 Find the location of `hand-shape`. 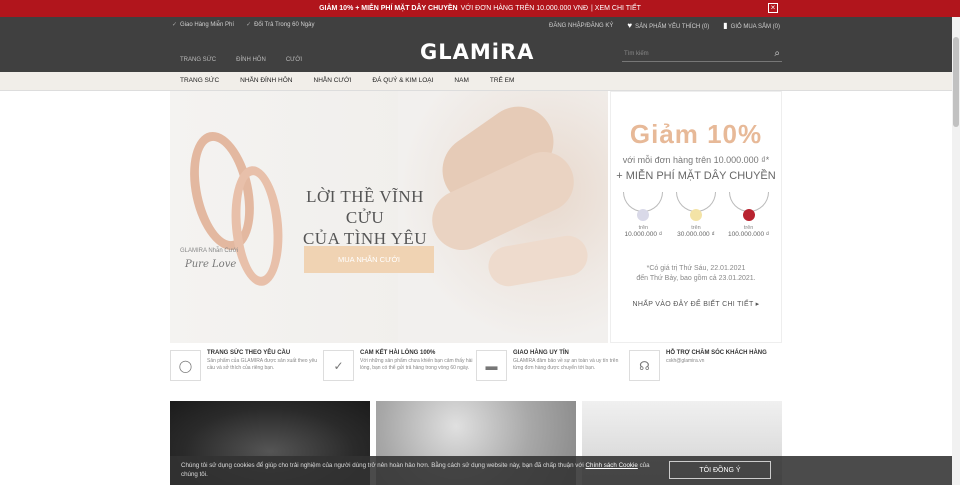

hand-shape is located at coordinates (538, 261).